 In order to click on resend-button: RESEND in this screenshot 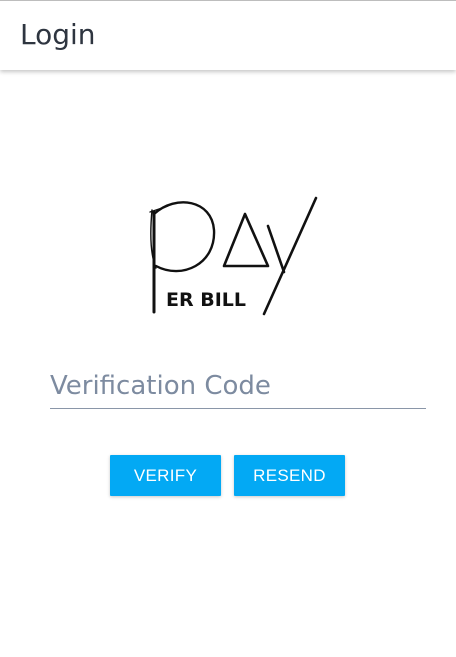, I will do `click(289, 475)`.